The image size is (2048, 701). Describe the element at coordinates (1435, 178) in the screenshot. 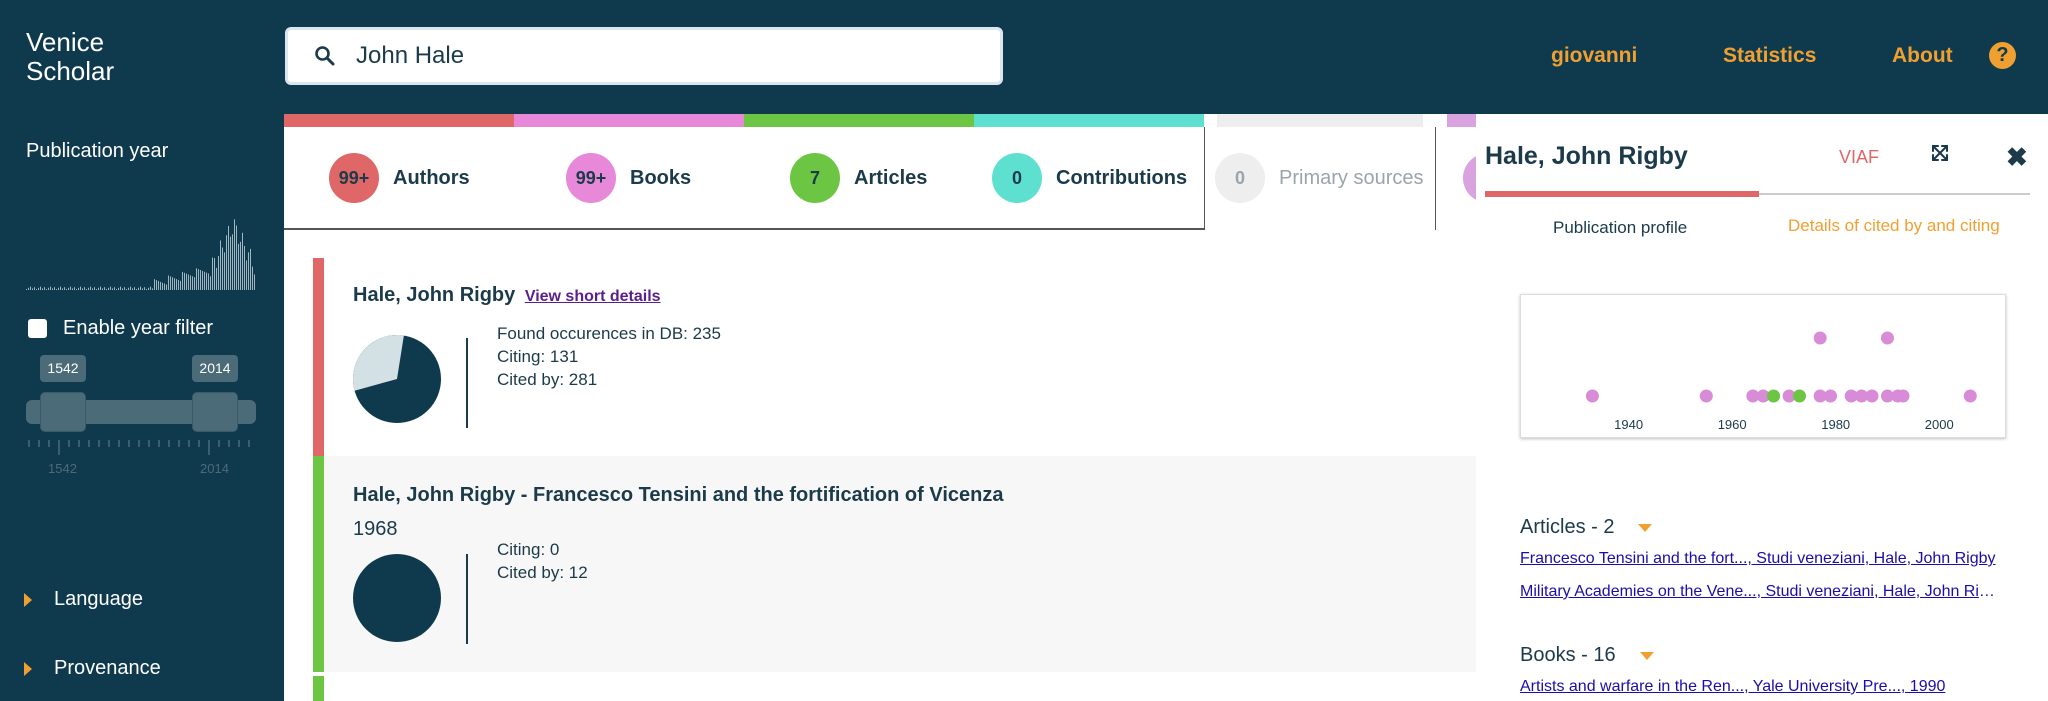

I see `tab-divider` at that location.